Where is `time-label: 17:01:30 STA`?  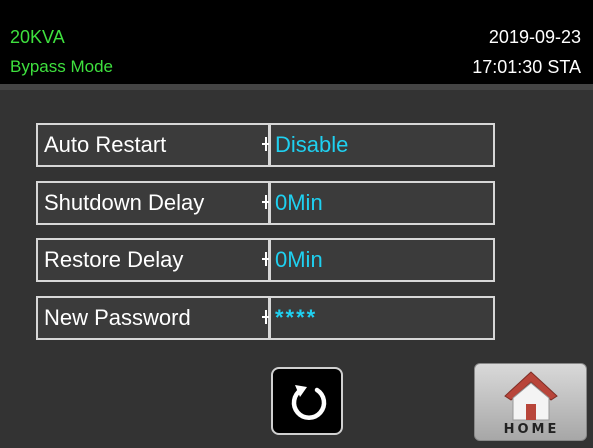
time-label: 17:01:30 STA is located at coordinates (526, 67).